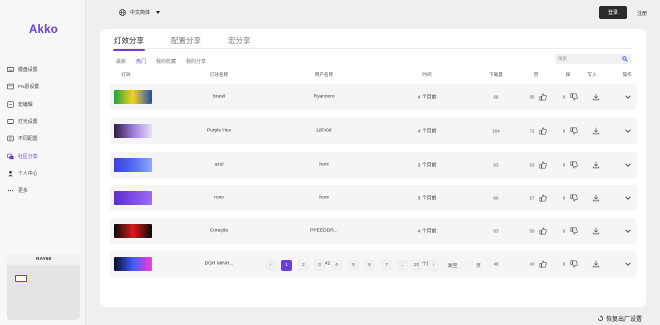  I want to click on sidebar-item-1: FN层设置, so click(43, 86).